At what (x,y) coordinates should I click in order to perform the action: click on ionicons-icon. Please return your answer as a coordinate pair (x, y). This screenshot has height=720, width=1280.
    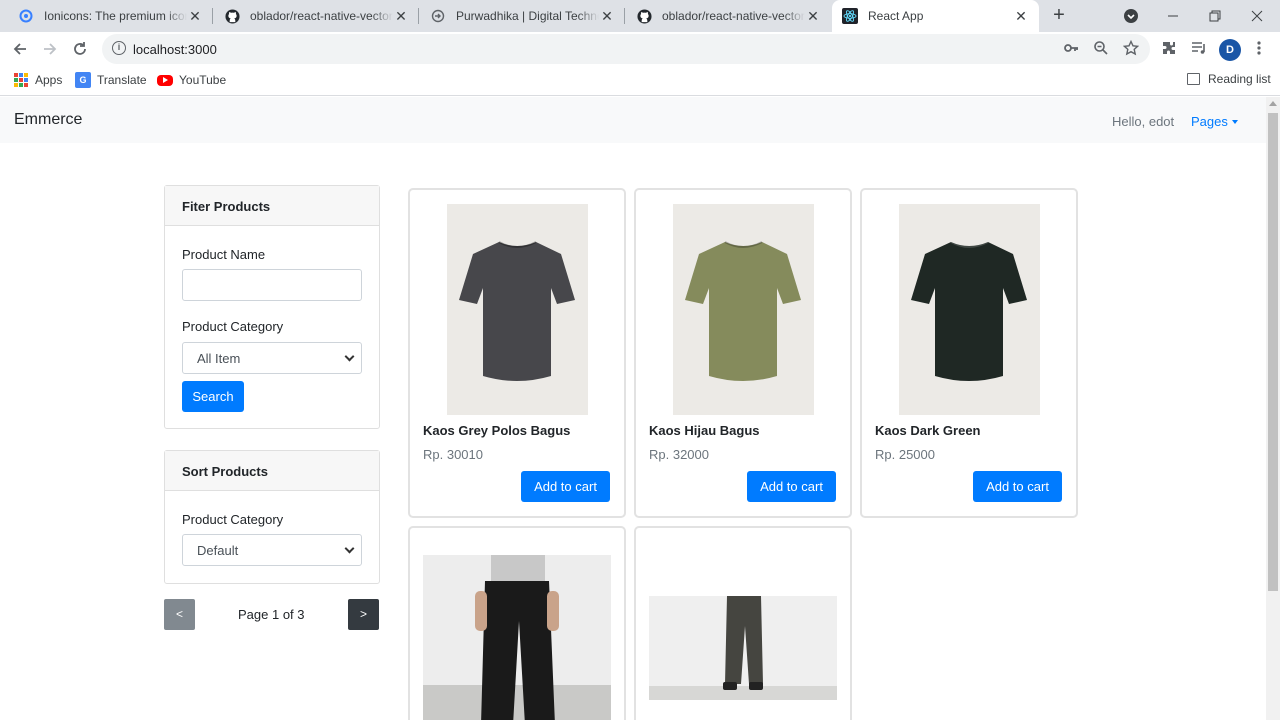
    Looking at the image, I should click on (26, 16).